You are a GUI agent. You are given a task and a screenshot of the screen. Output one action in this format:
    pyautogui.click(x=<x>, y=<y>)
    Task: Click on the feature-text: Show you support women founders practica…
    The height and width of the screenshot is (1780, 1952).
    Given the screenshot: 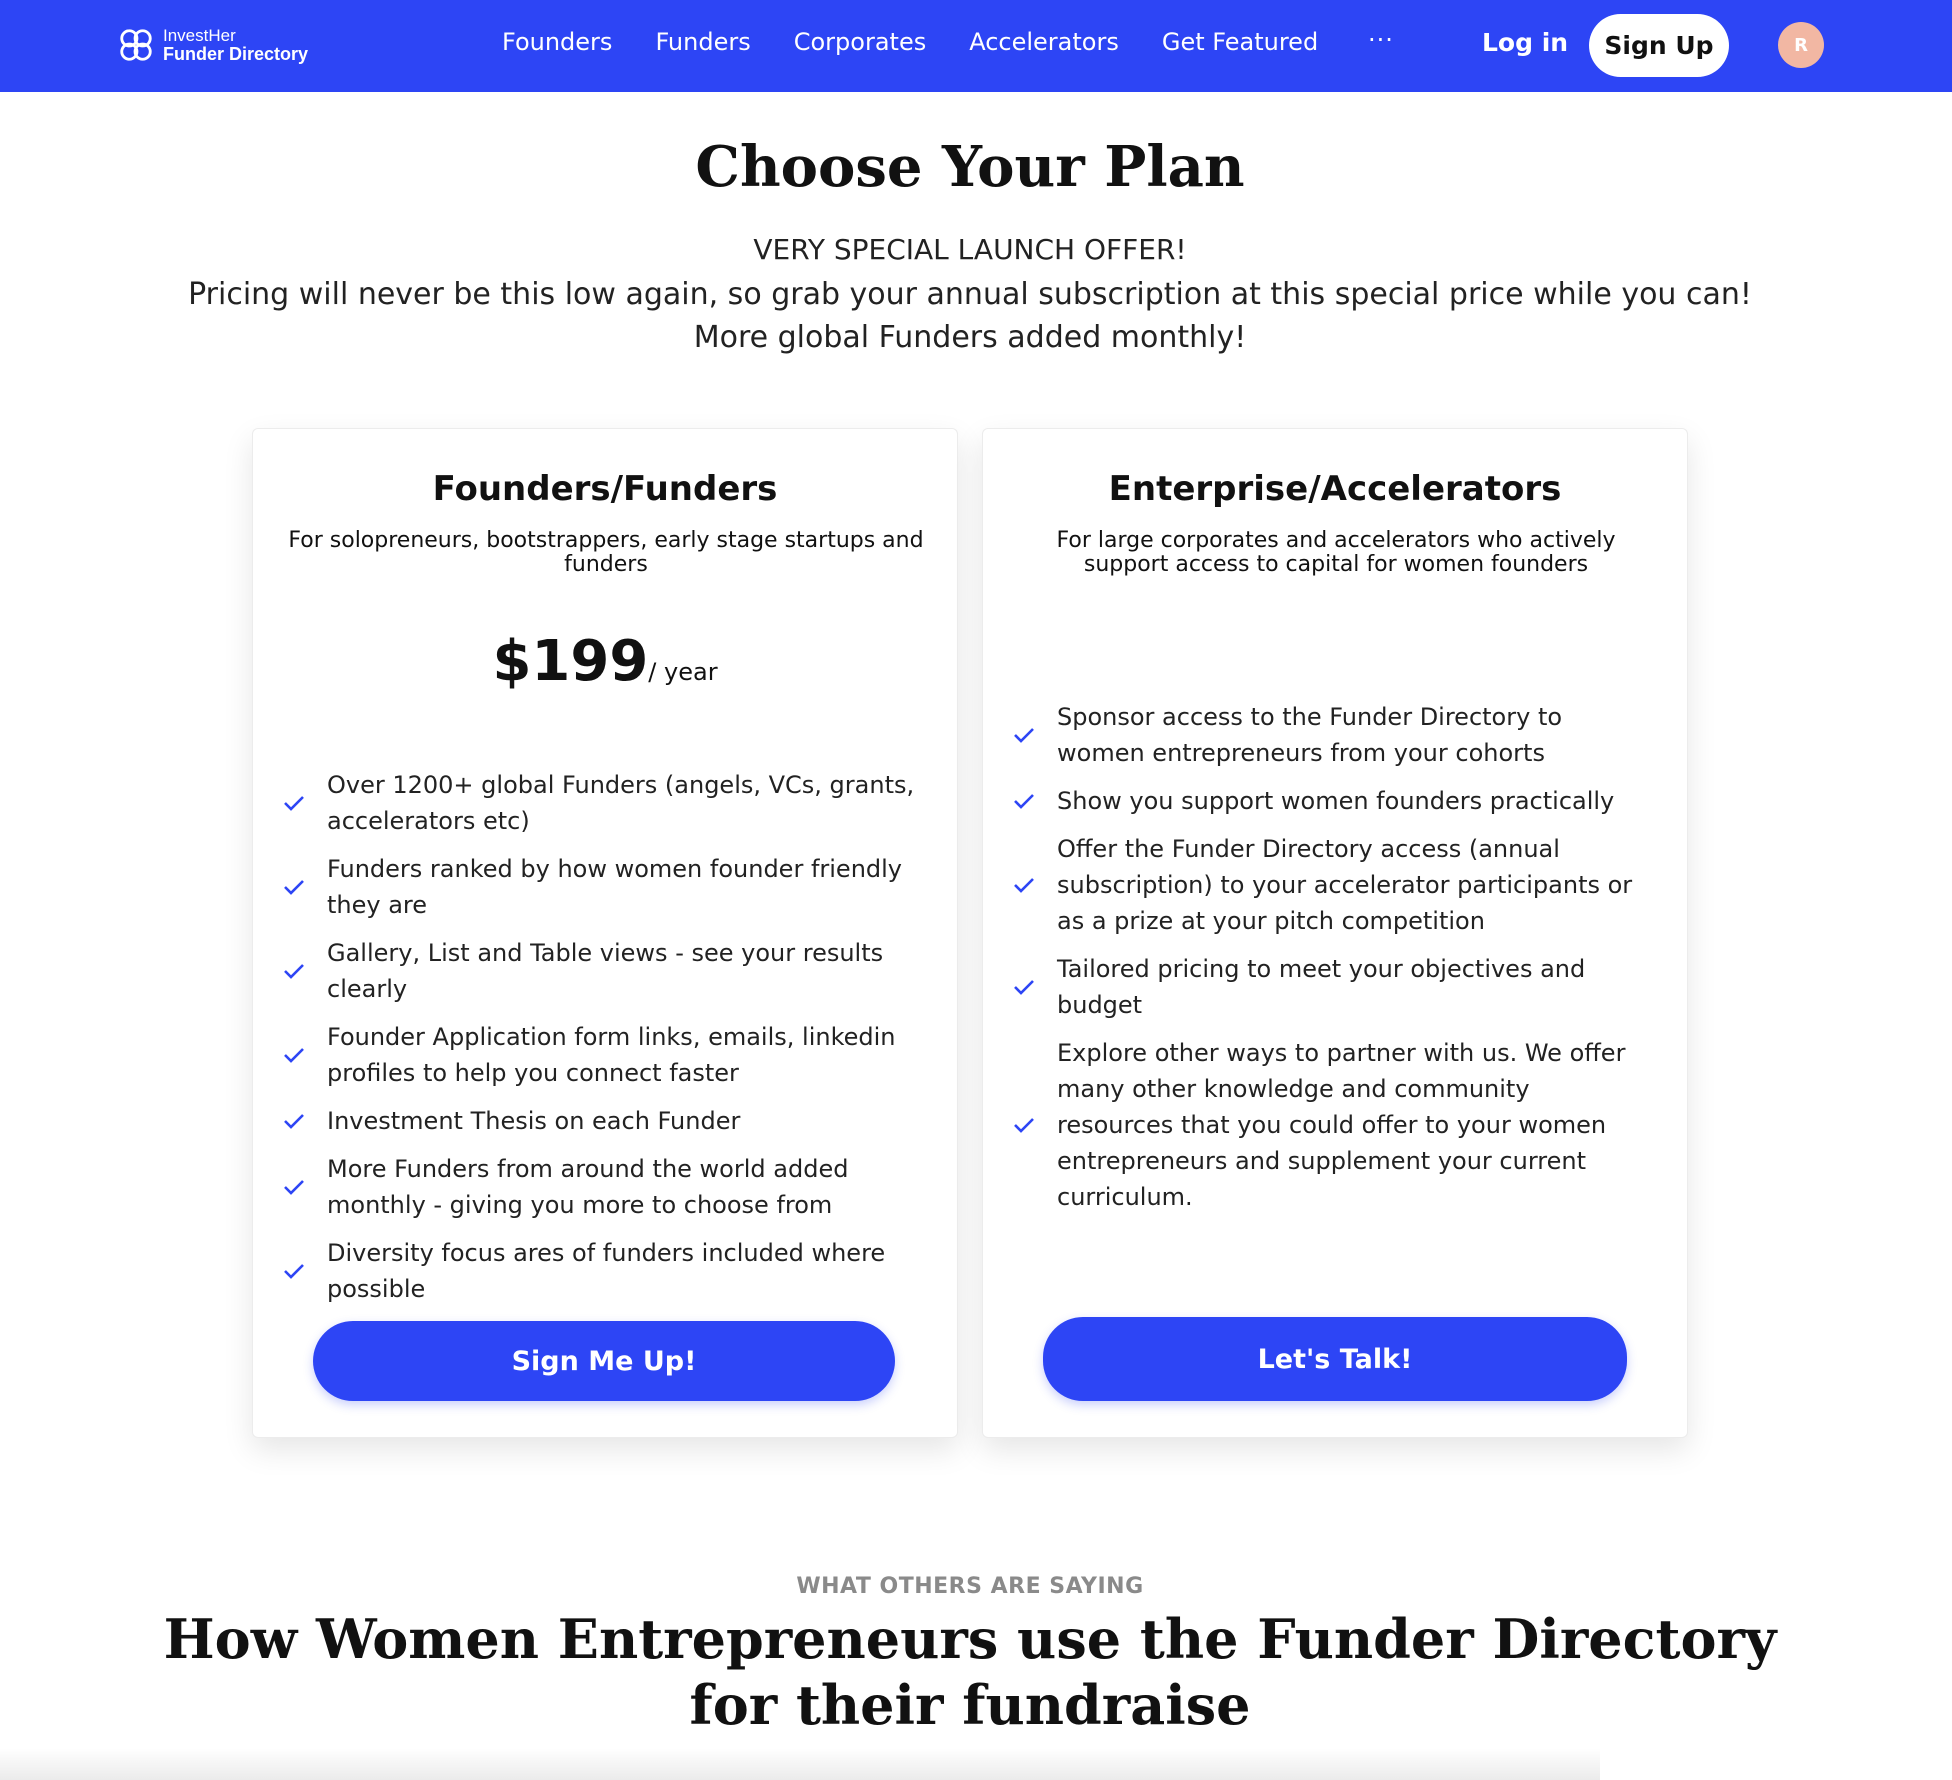 What is the action you would take?
    pyautogui.click(x=1336, y=801)
    